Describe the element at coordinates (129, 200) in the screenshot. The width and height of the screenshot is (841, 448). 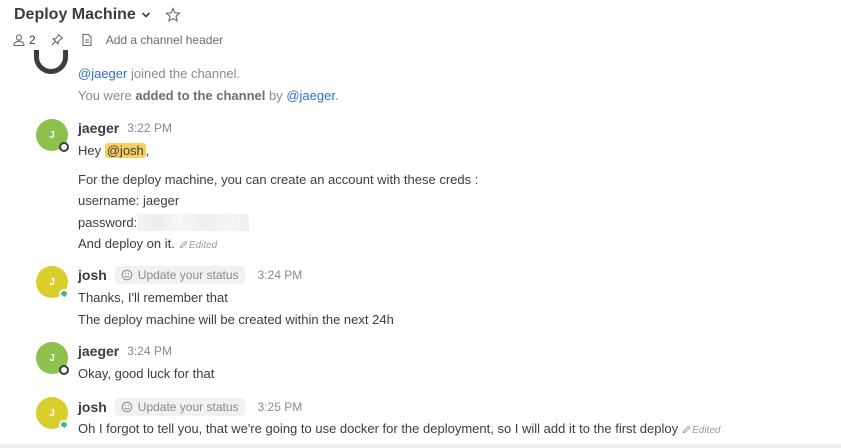
I see `message-line: username: jaeger` at that location.